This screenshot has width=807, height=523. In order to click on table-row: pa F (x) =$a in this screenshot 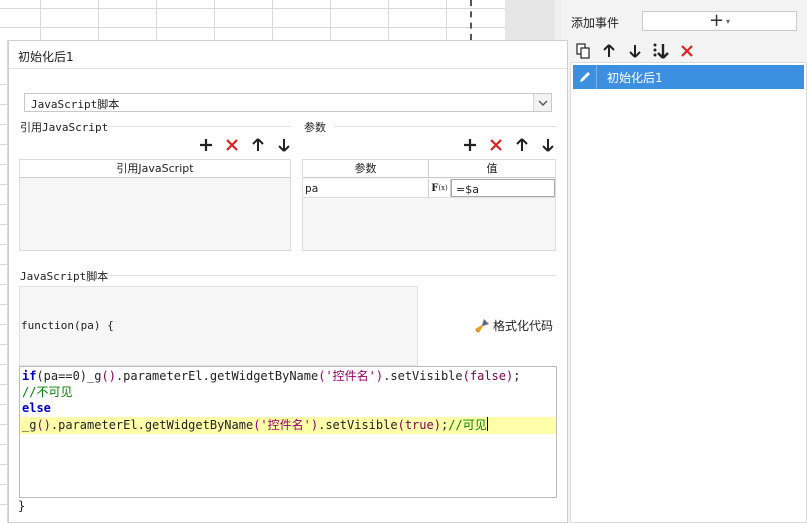, I will do `click(429, 188)`.